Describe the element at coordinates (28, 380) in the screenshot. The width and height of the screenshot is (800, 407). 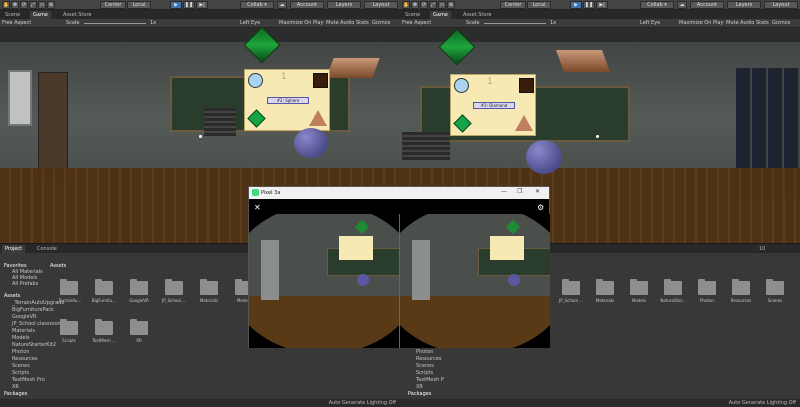
I see `tree-item: TextMesh Pro` at that location.